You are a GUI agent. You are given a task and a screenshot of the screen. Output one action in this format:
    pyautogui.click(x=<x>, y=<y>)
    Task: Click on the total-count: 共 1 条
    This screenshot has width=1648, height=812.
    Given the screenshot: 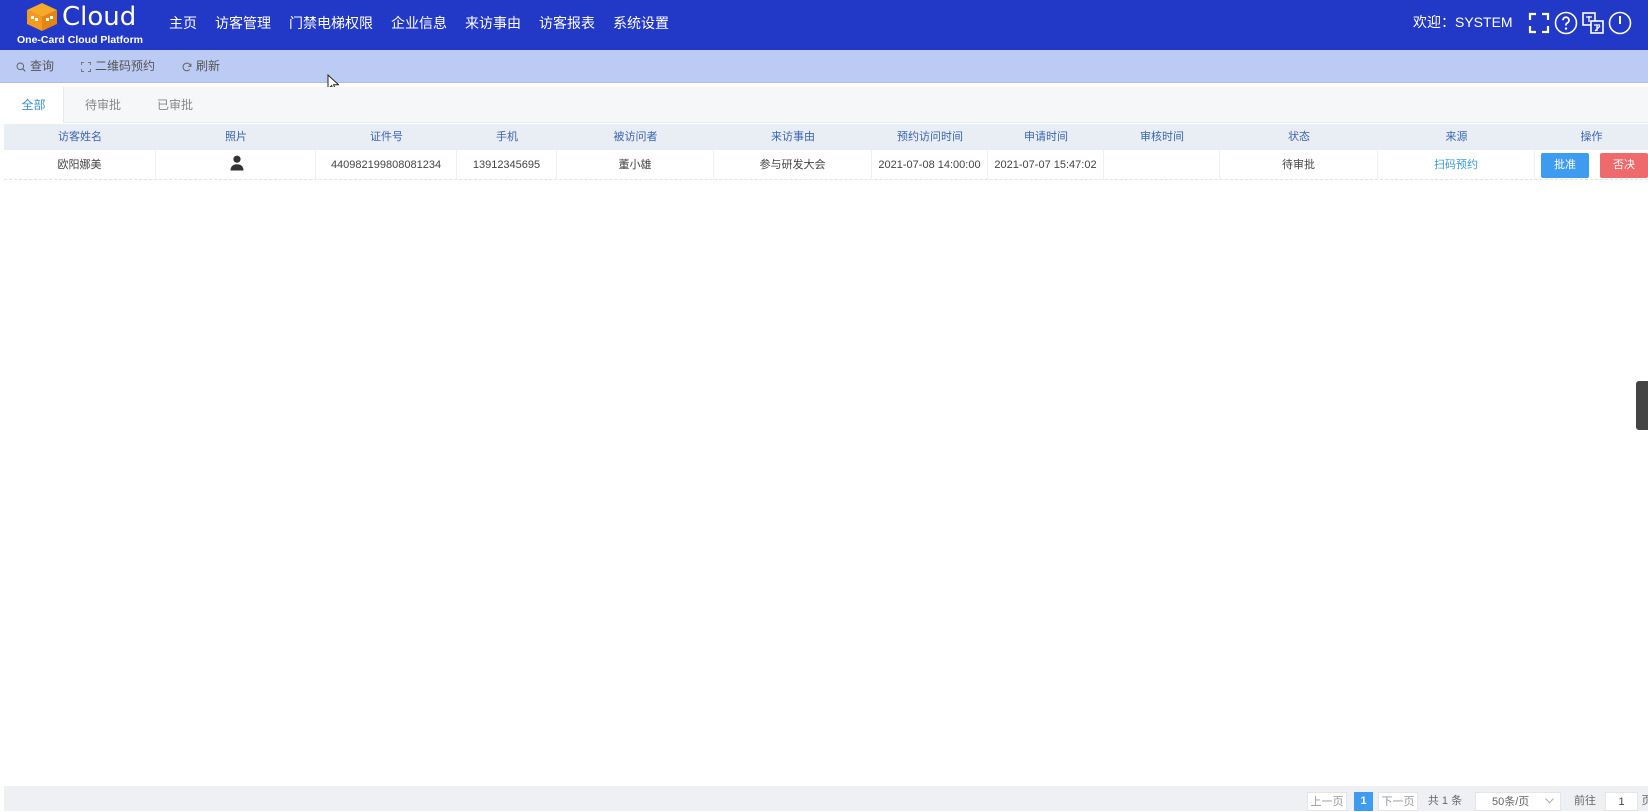 What is the action you would take?
    pyautogui.click(x=1445, y=801)
    